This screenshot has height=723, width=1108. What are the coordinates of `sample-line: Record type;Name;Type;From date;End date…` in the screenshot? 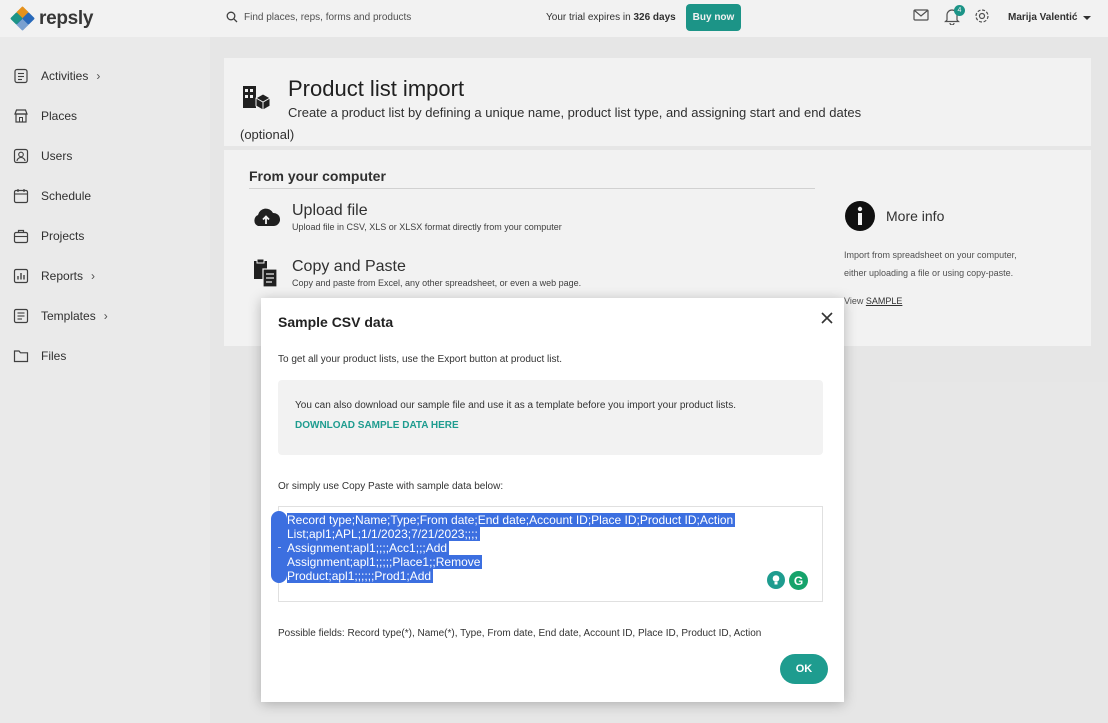 It's located at (511, 520).